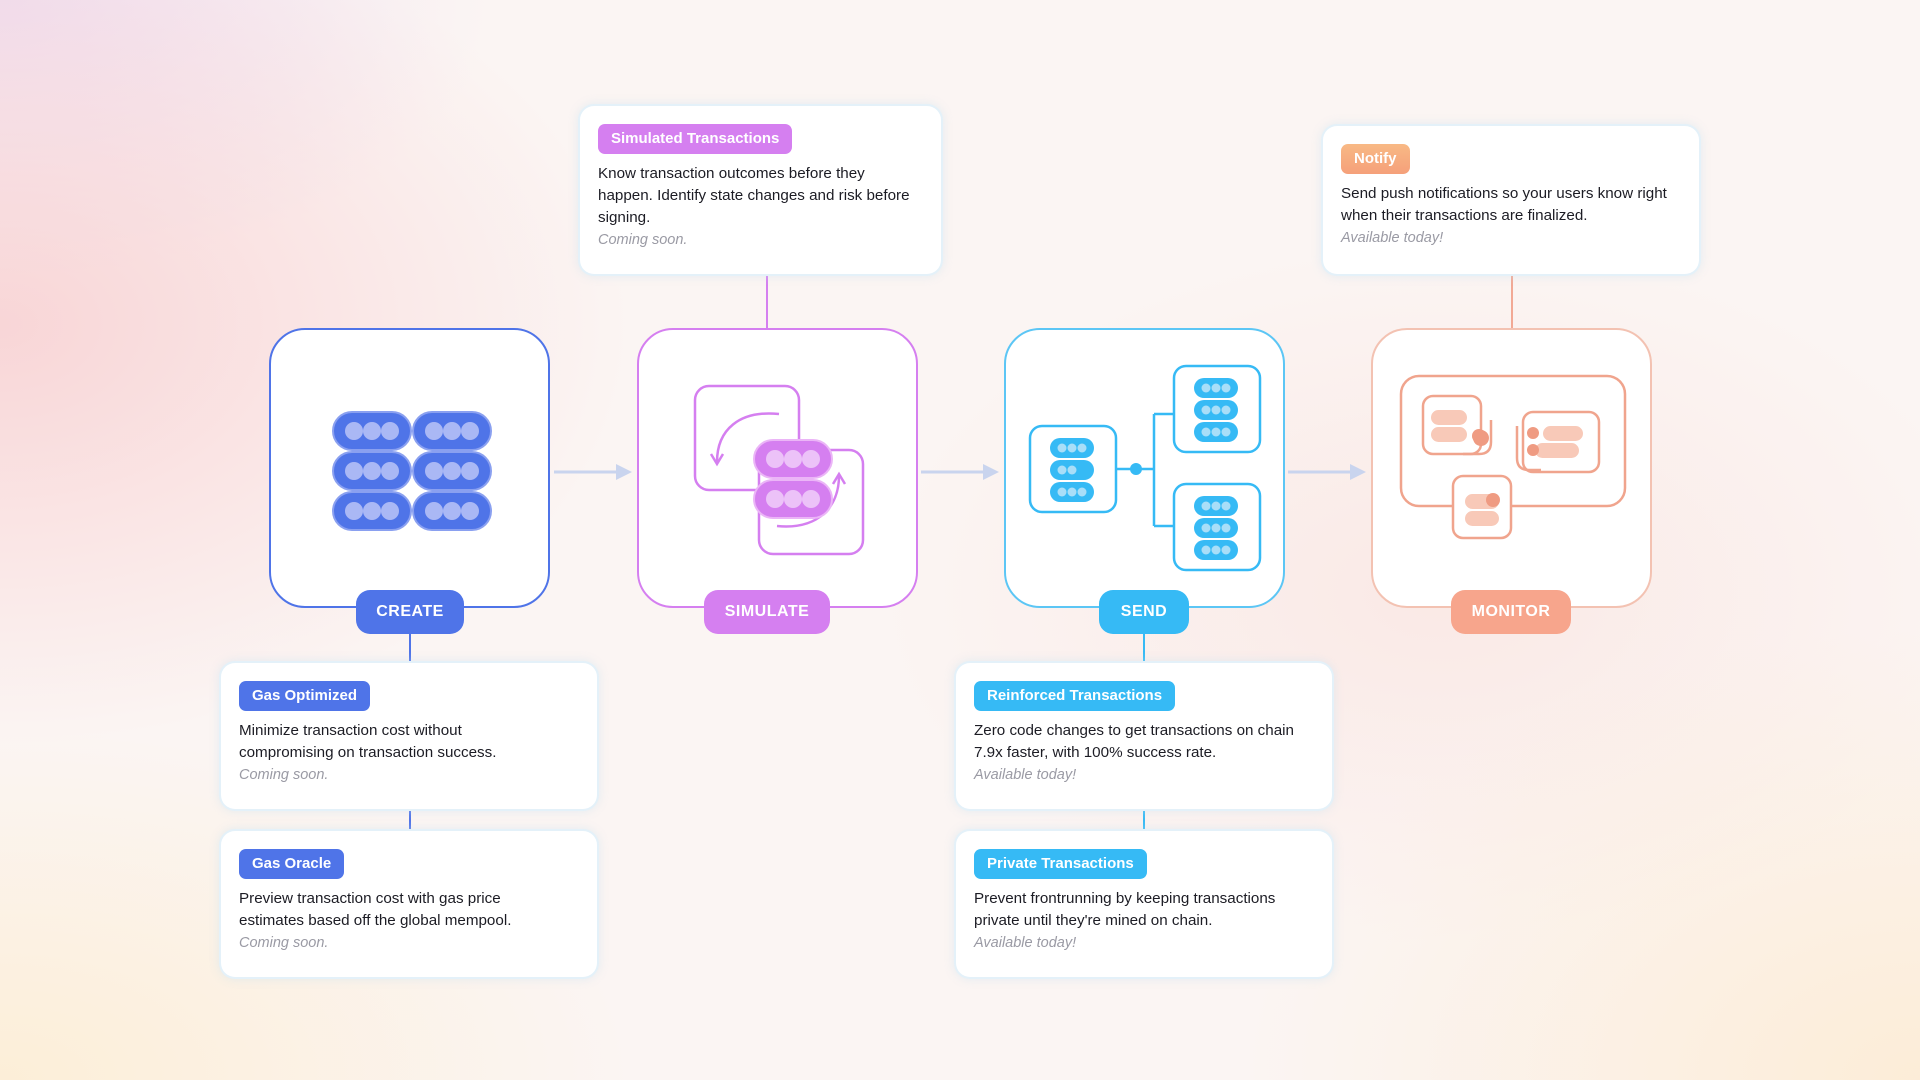 This screenshot has width=1920, height=1080. I want to click on stage-send, so click(1144, 468).